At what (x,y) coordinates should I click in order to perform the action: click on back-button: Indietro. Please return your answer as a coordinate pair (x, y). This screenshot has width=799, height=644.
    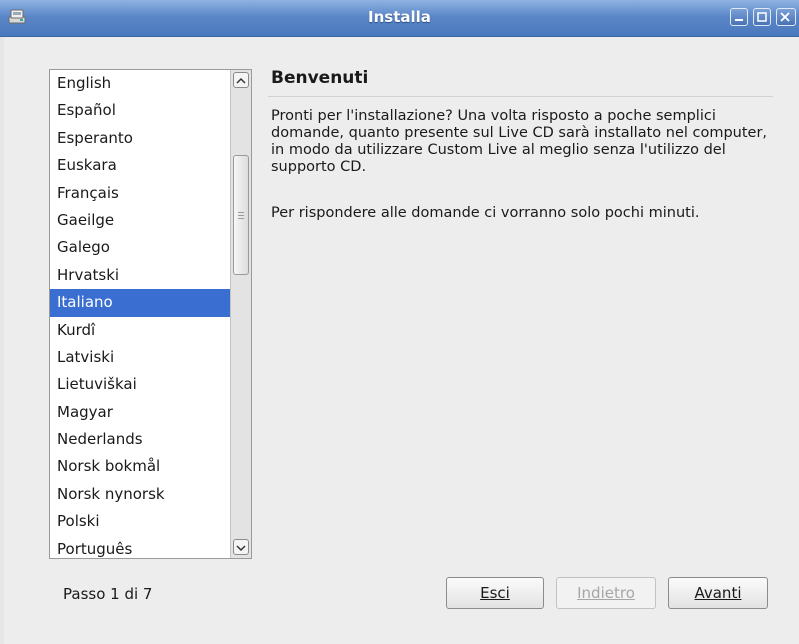
    Looking at the image, I should click on (606, 593).